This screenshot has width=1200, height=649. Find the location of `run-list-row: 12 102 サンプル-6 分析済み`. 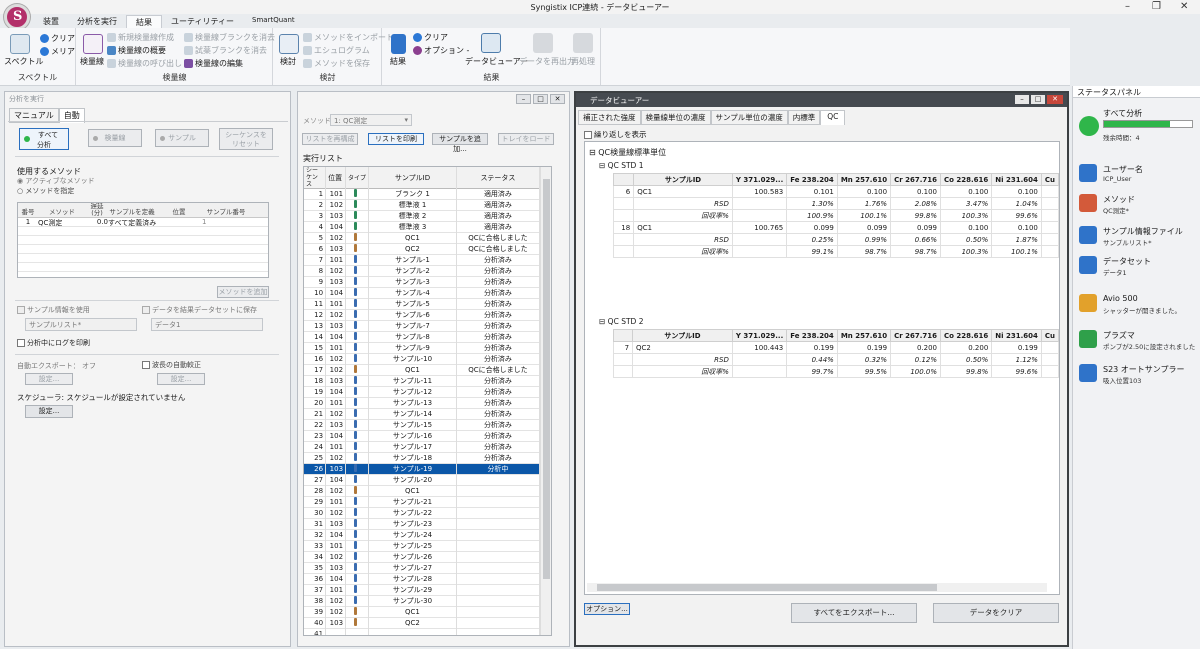

run-list-row: 12 102 サンプル-6 分析済み is located at coordinates (422, 315).